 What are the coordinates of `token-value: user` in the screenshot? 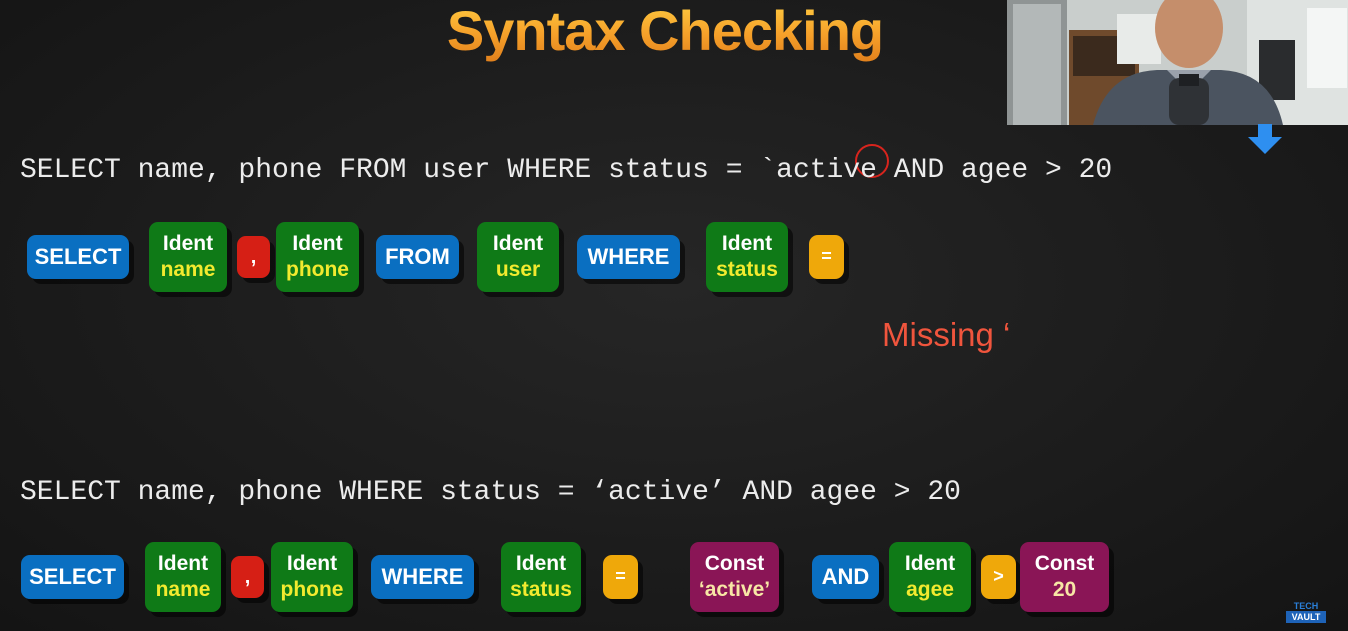 It's located at (518, 269).